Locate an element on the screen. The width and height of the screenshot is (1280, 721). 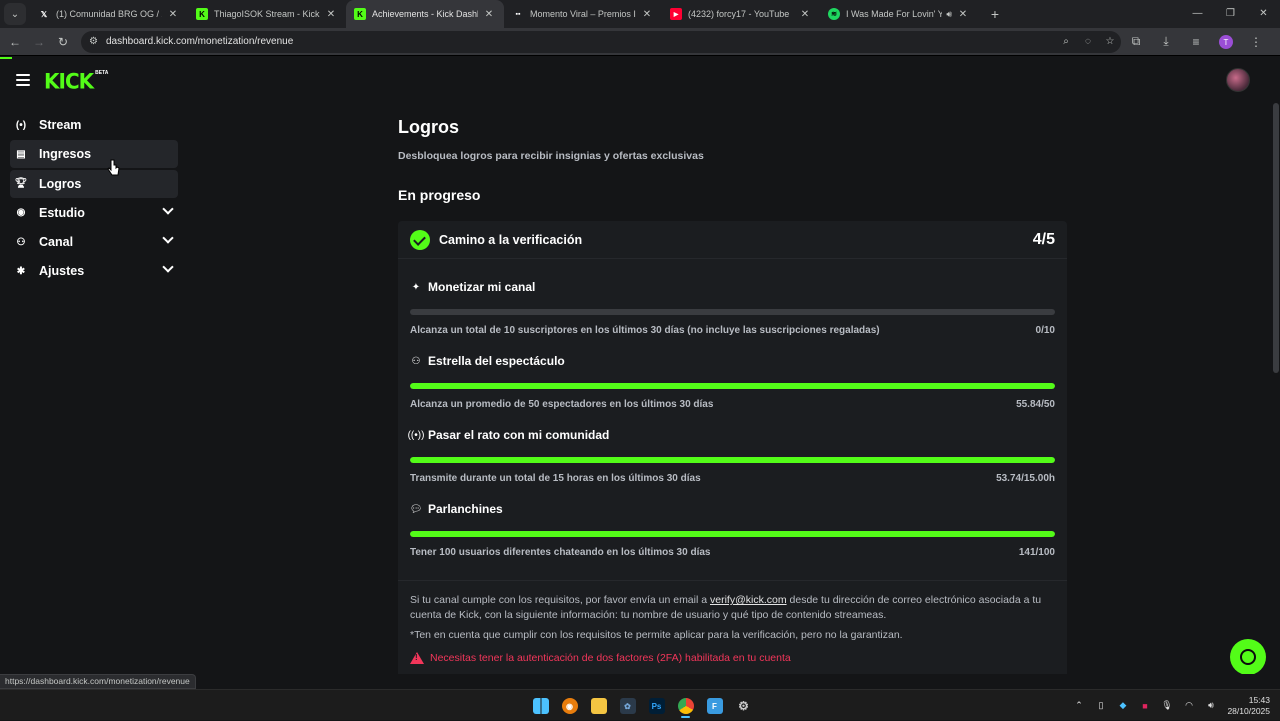
volume-icon: 🔊︎ is located at coordinates (1211, 705).